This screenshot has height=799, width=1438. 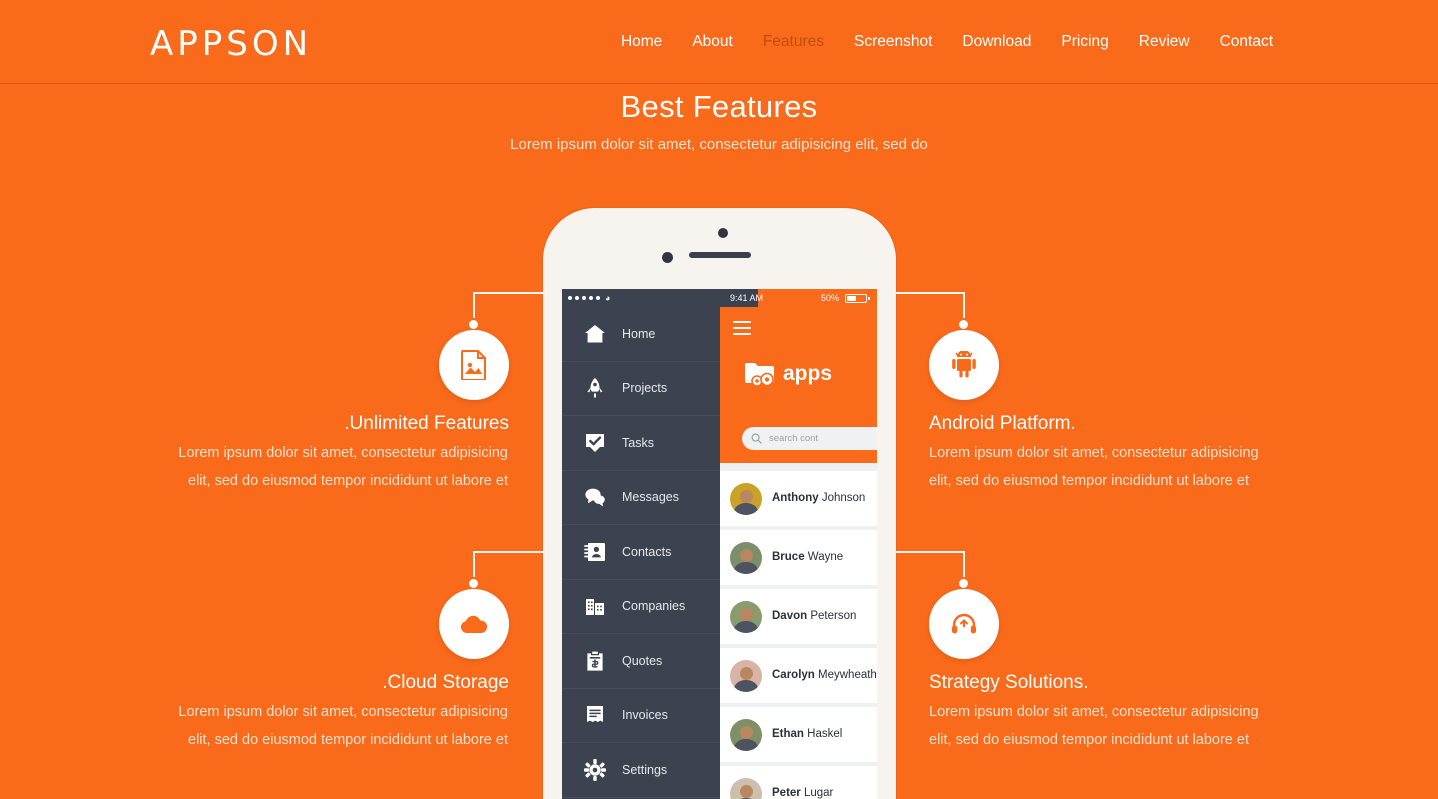 I want to click on sidebar-item-label: Projects, so click(x=645, y=388).